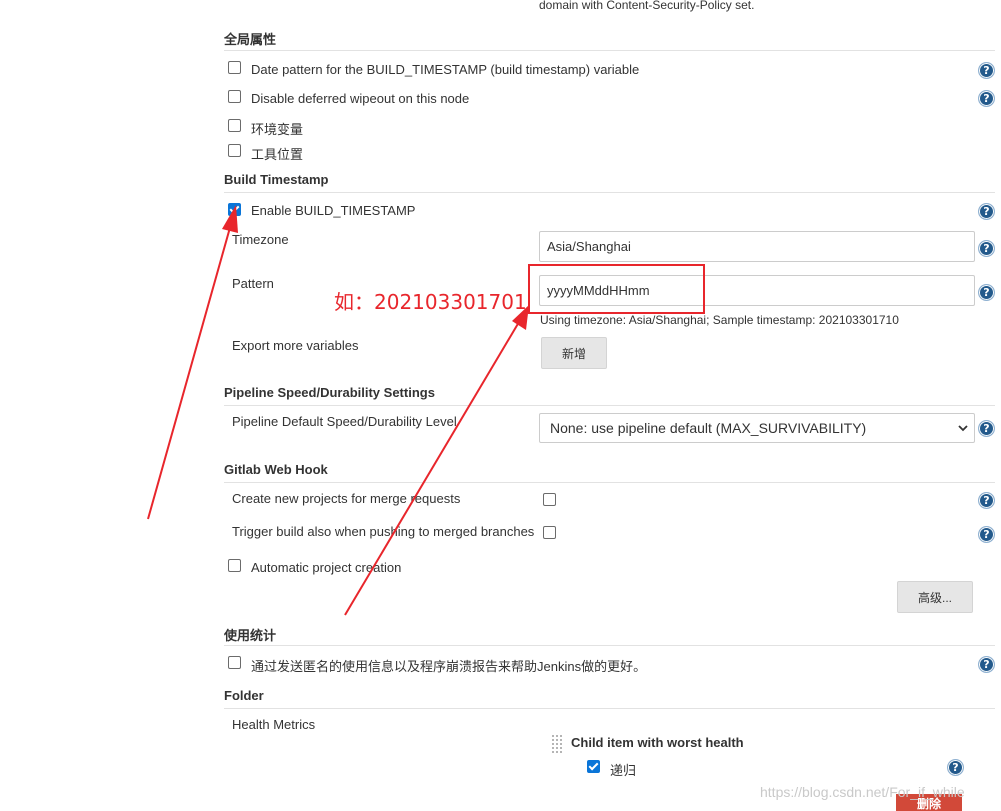 Image resolution: width=1001 pixels, height=811 pixels. I want to click on arrow-head-checkbox, so click(230, 219).